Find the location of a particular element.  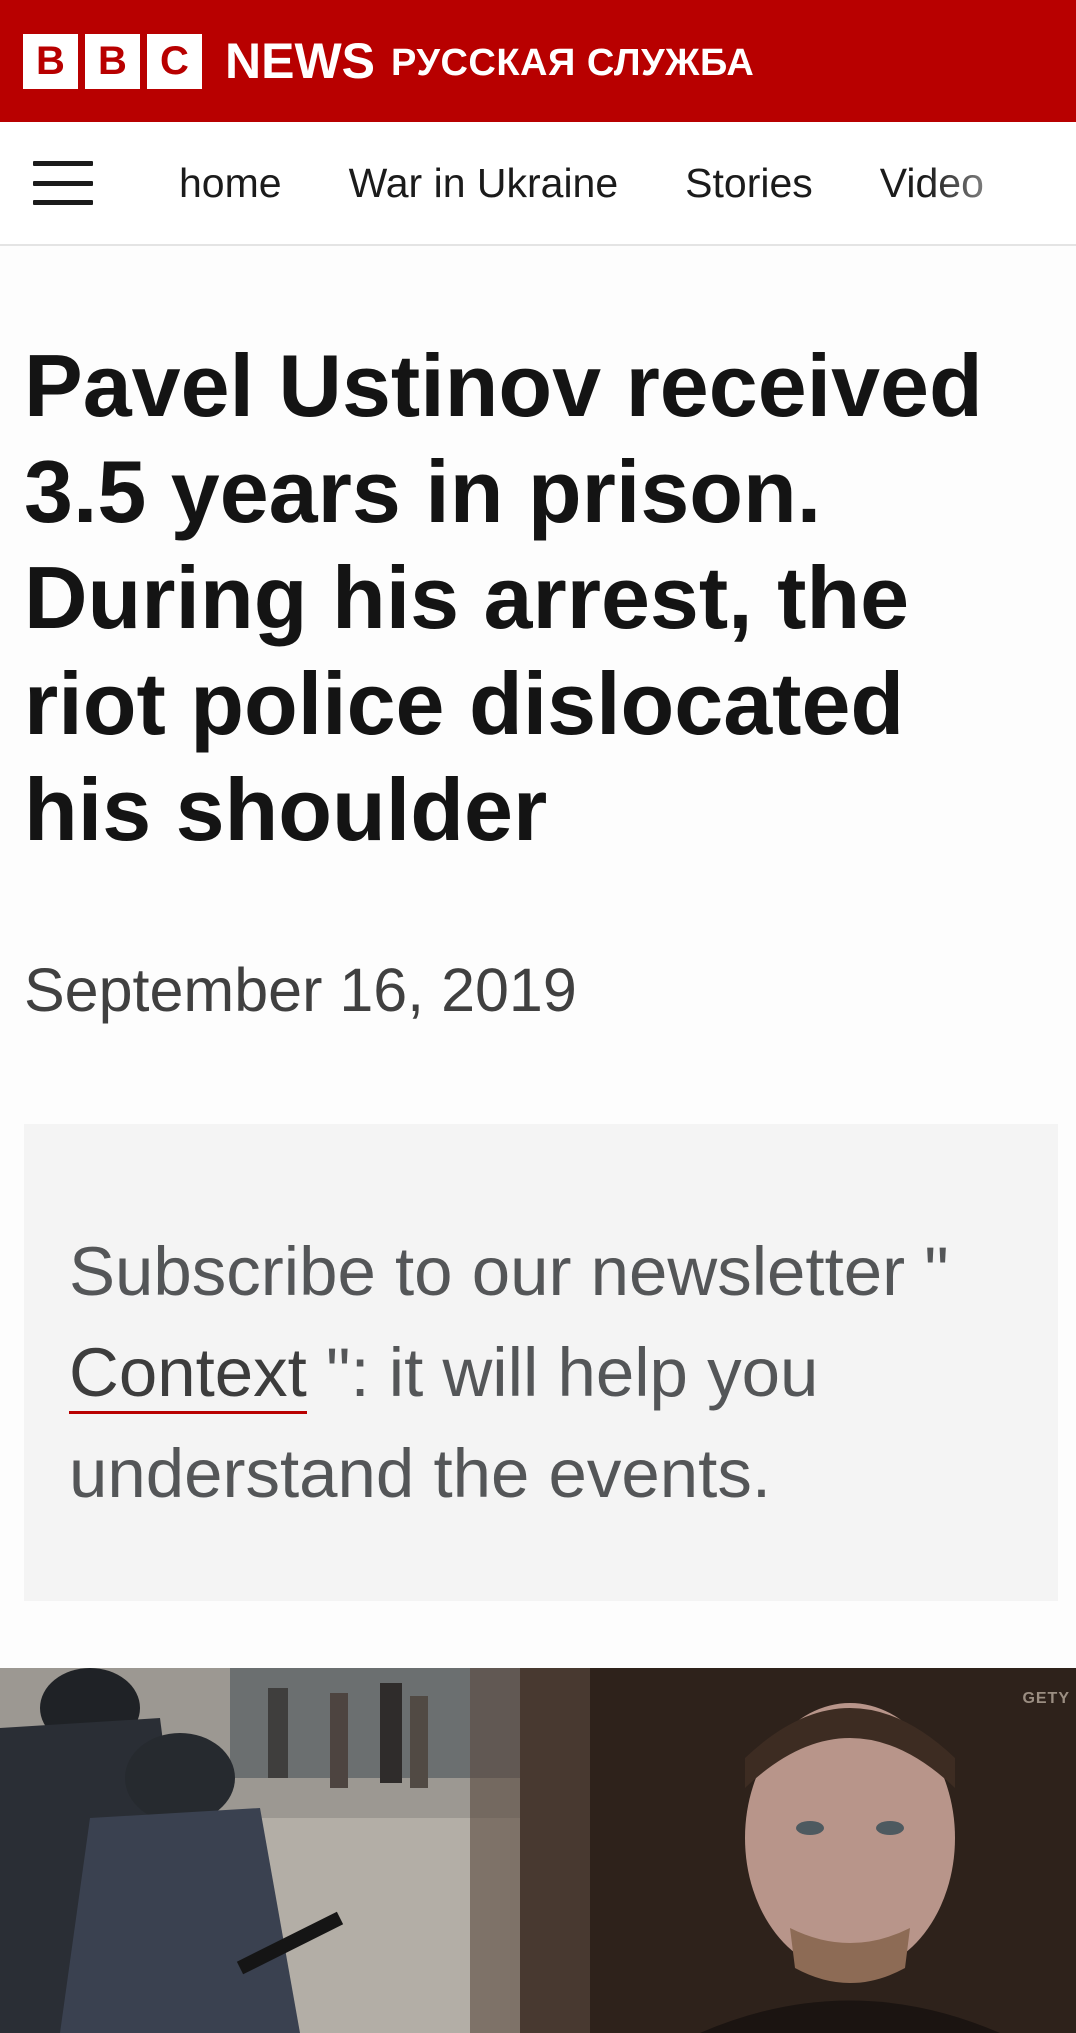

nav-item-stories: Stories is located at coordinates (749, 183).